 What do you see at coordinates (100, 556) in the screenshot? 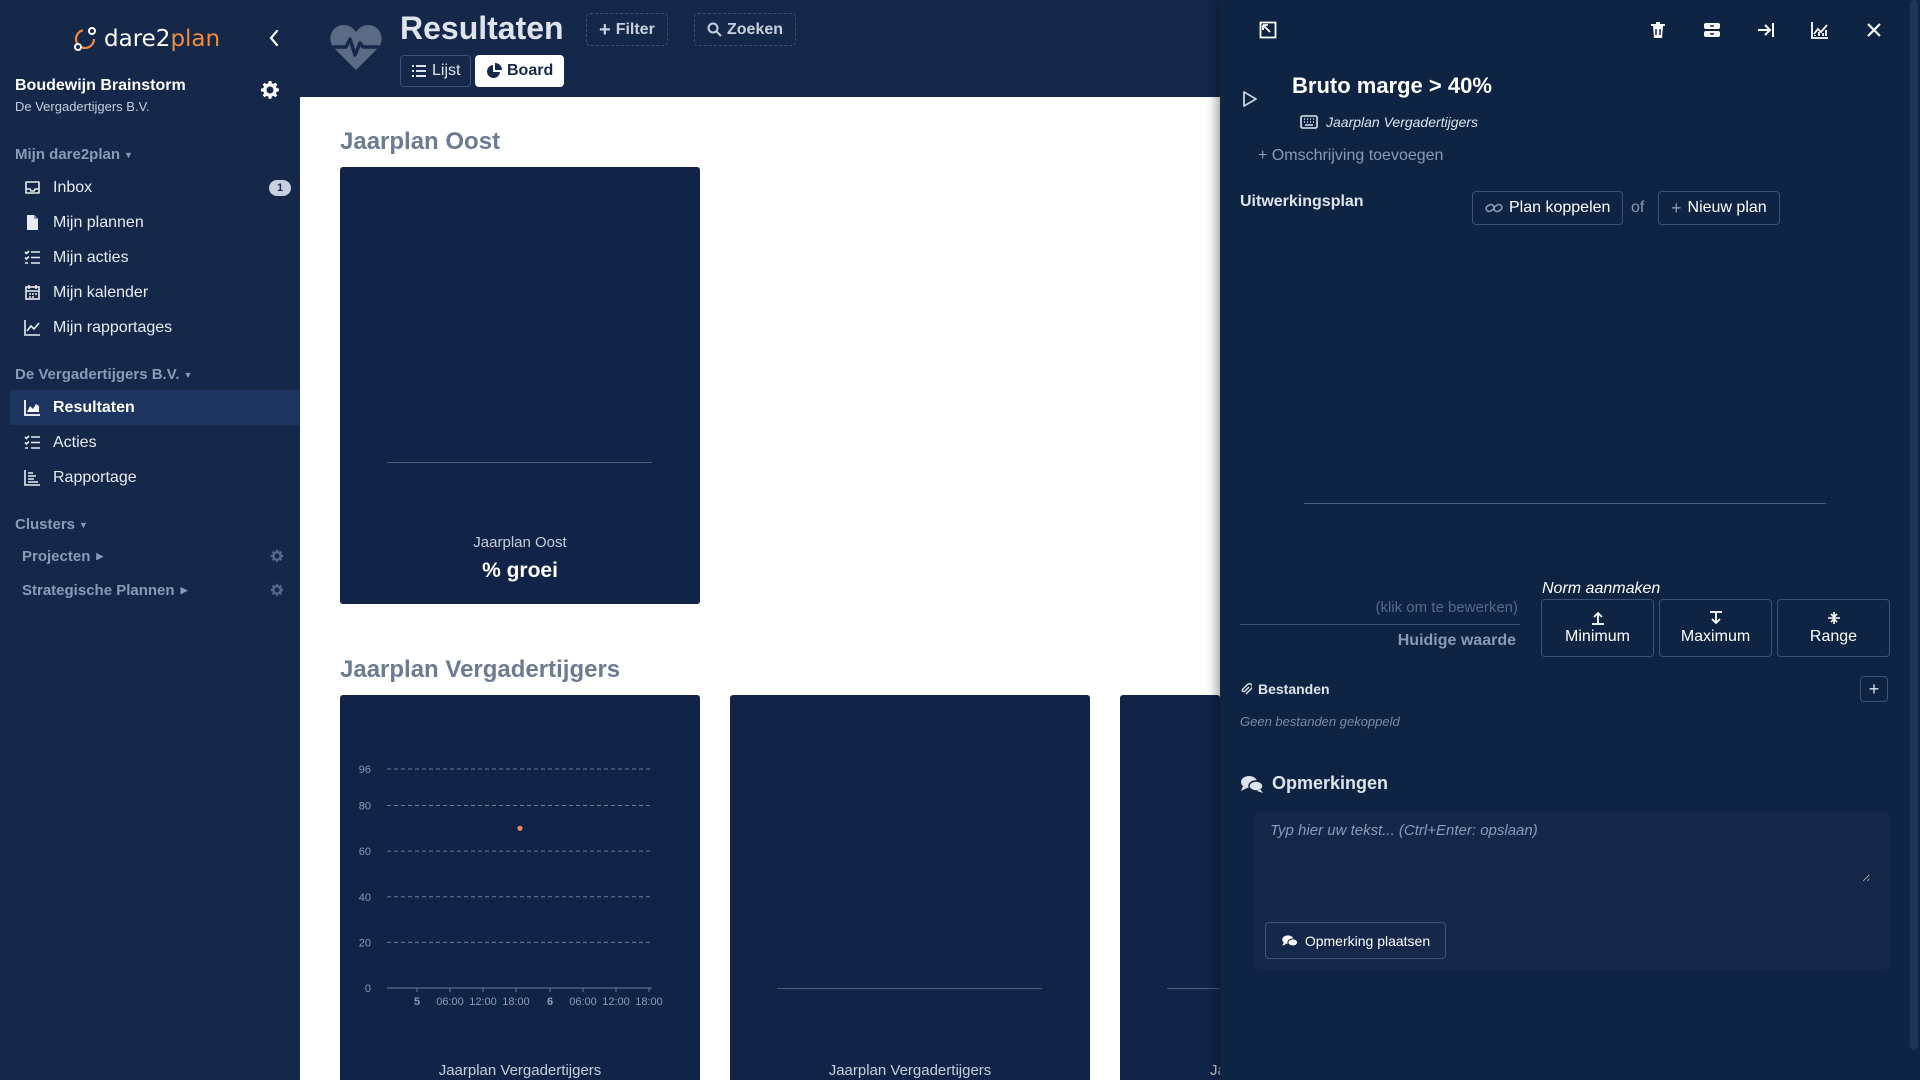
I see `caret-right-icon: ▶` at bounding box center [100, 556].